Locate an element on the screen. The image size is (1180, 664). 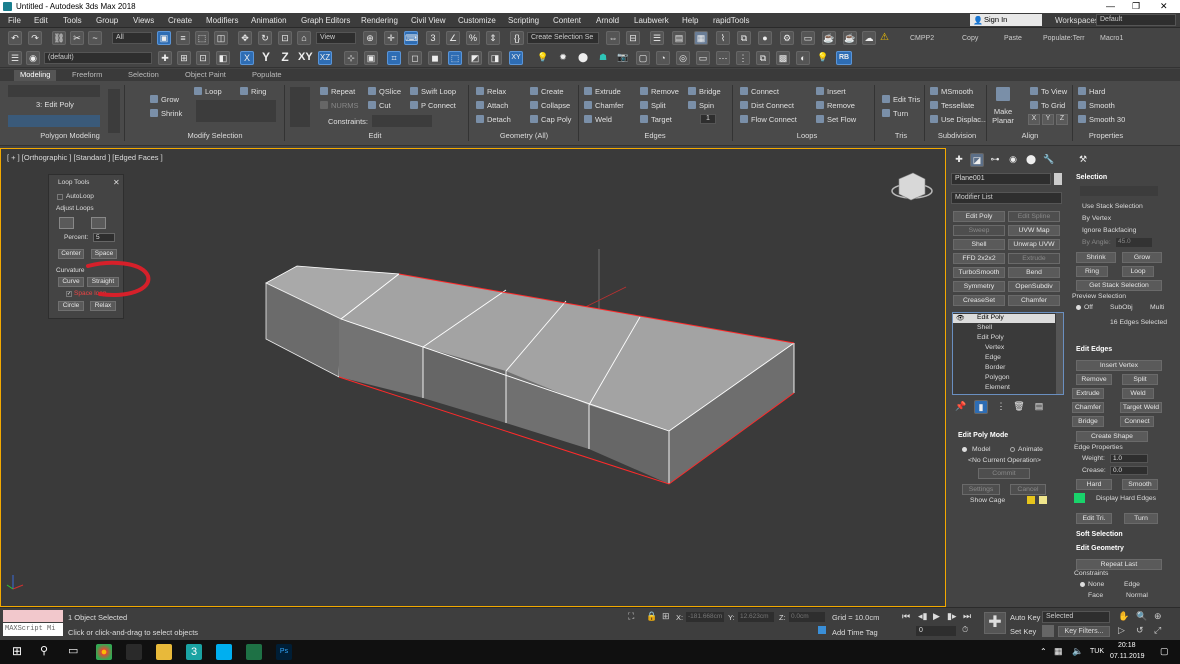
orbit-icon: ↺ is located at coordinates (1140, 630).